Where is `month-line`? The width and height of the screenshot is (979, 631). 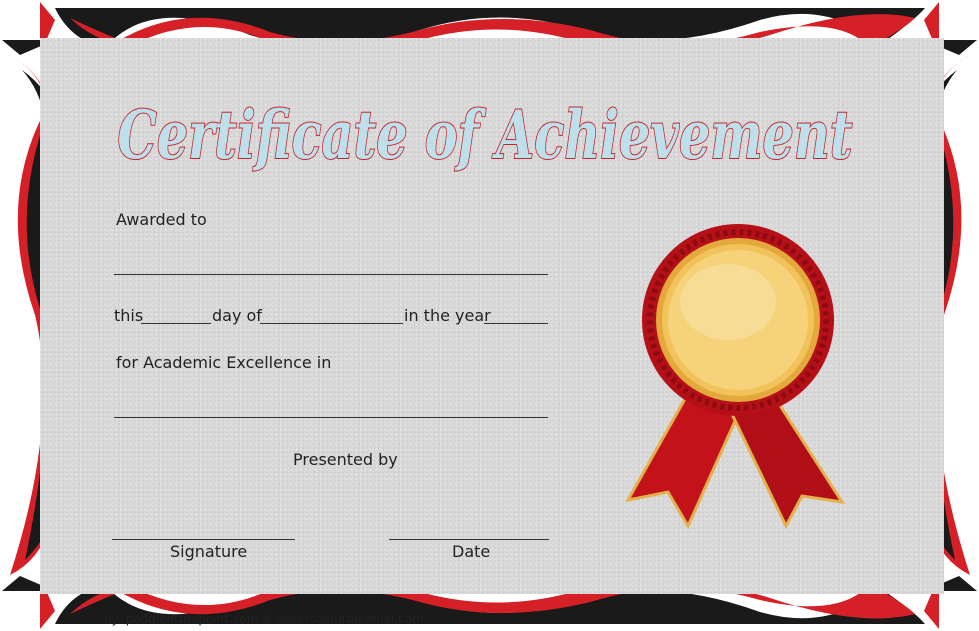 month-line is located at coordinates (331, 323).